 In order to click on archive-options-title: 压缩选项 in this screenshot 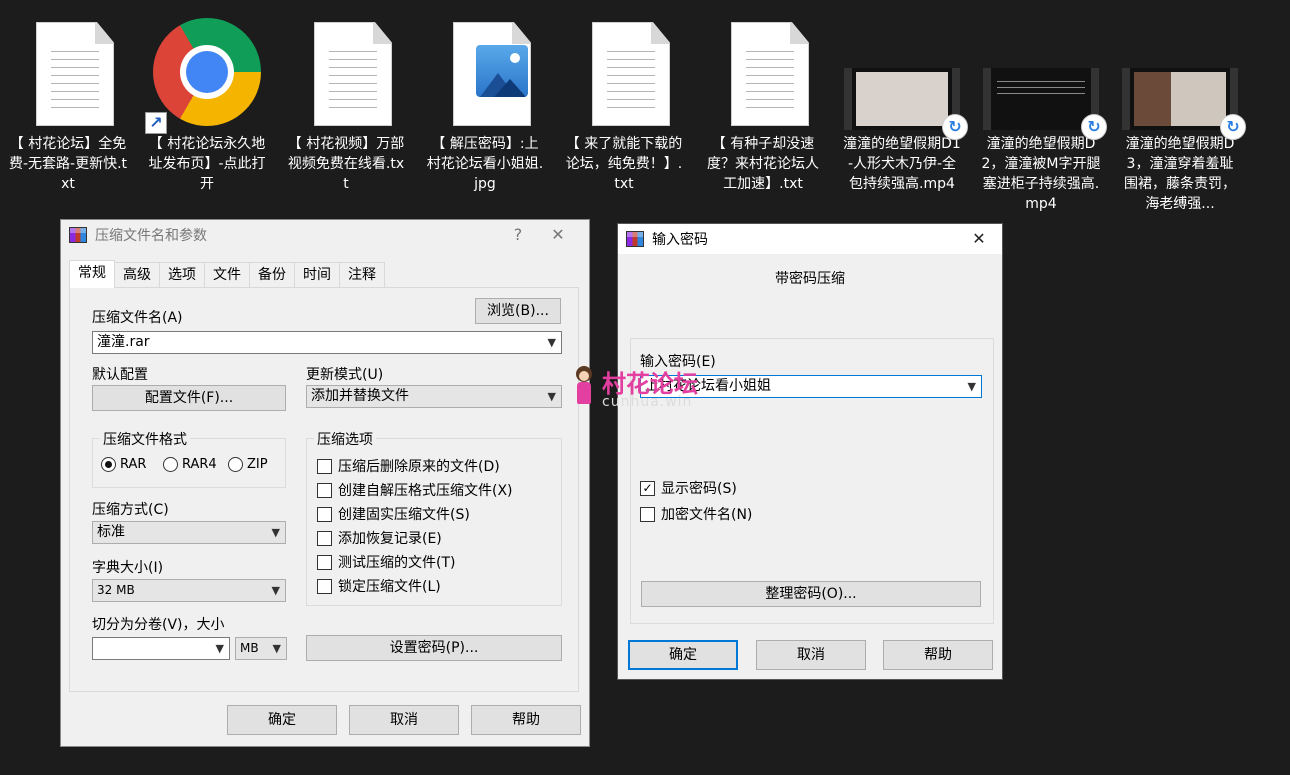, I will do `click(345, 439)`.